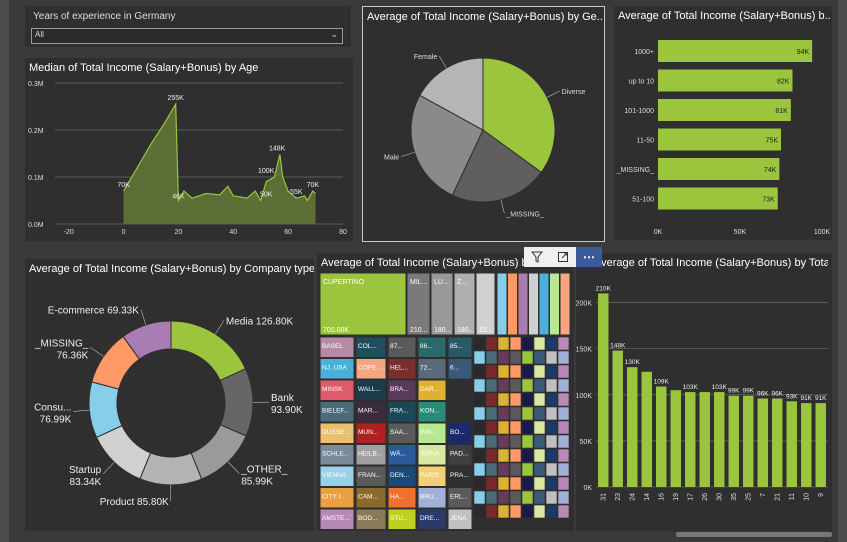 The width and height of the screenshot is (847, 542). What do you see at coordinates (705, 497) in the screenshot?
I see `x-tick-label: 26` at bounding box center [705, 497].